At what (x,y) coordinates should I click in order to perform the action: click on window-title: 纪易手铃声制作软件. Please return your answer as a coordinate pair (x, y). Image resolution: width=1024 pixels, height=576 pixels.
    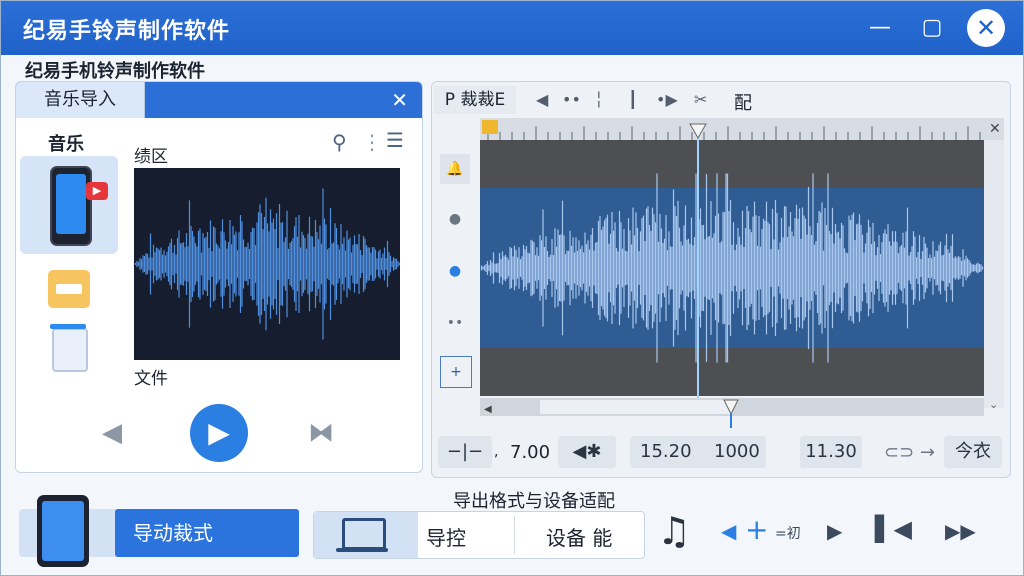
    Looking at the image, I should click on (127, 31).